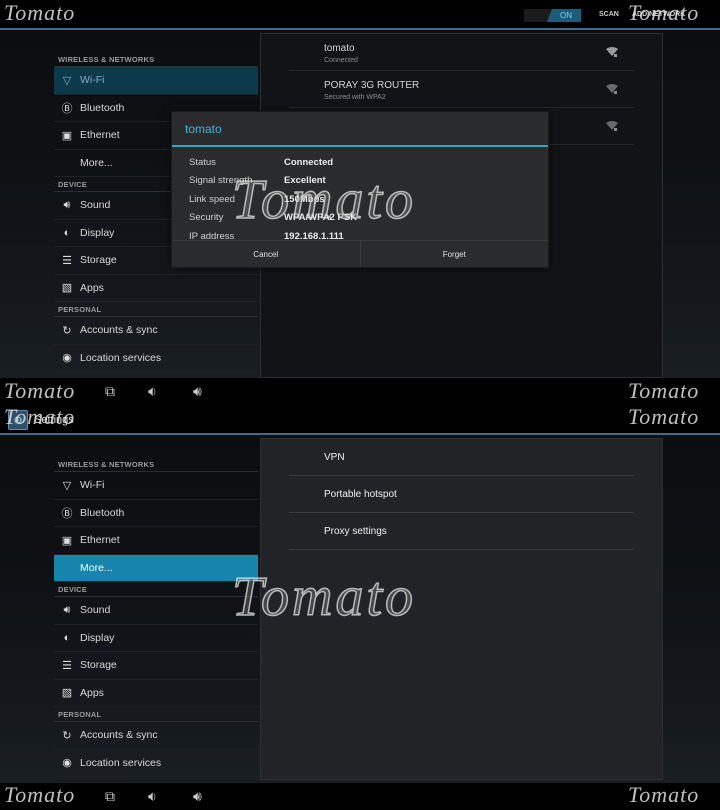 This screenshot has width=720, height=810. I want to click on list-item-portable-hotspot: Portable hotspot, so click(461, 494).